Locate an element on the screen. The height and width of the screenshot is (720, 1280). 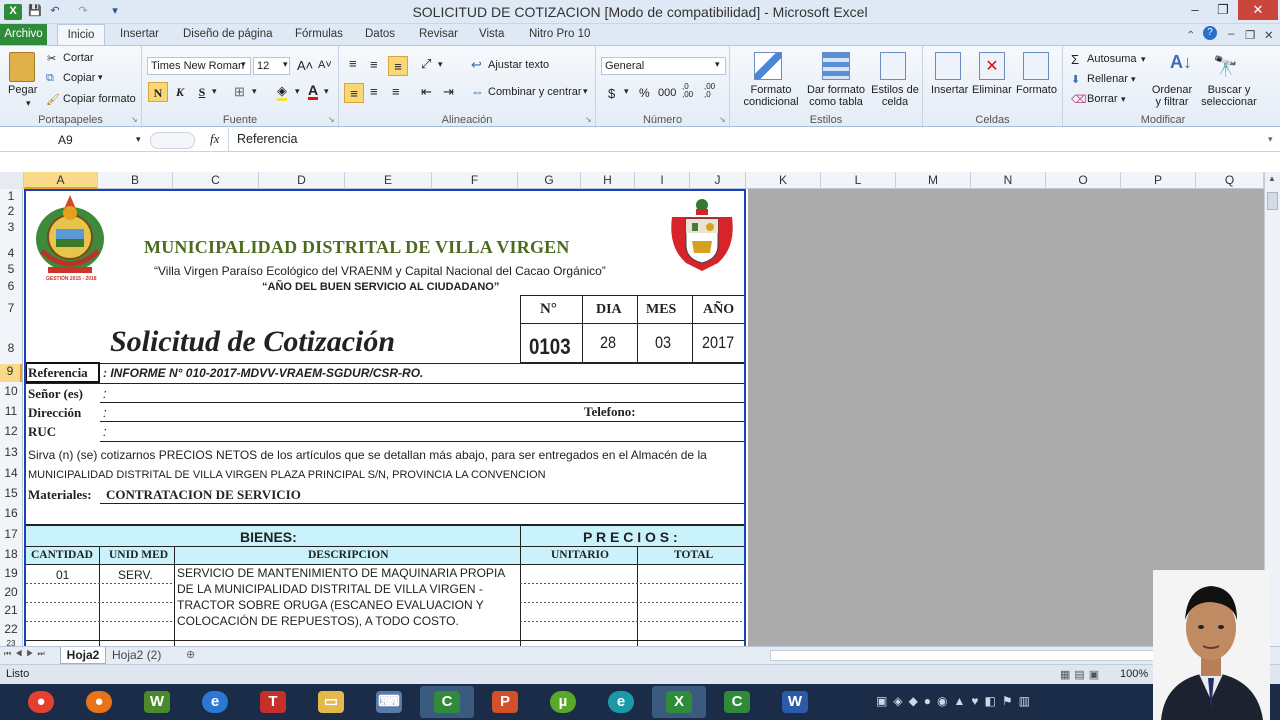
find-select-icon: 🔭 is located at coordinates (1225, 66).